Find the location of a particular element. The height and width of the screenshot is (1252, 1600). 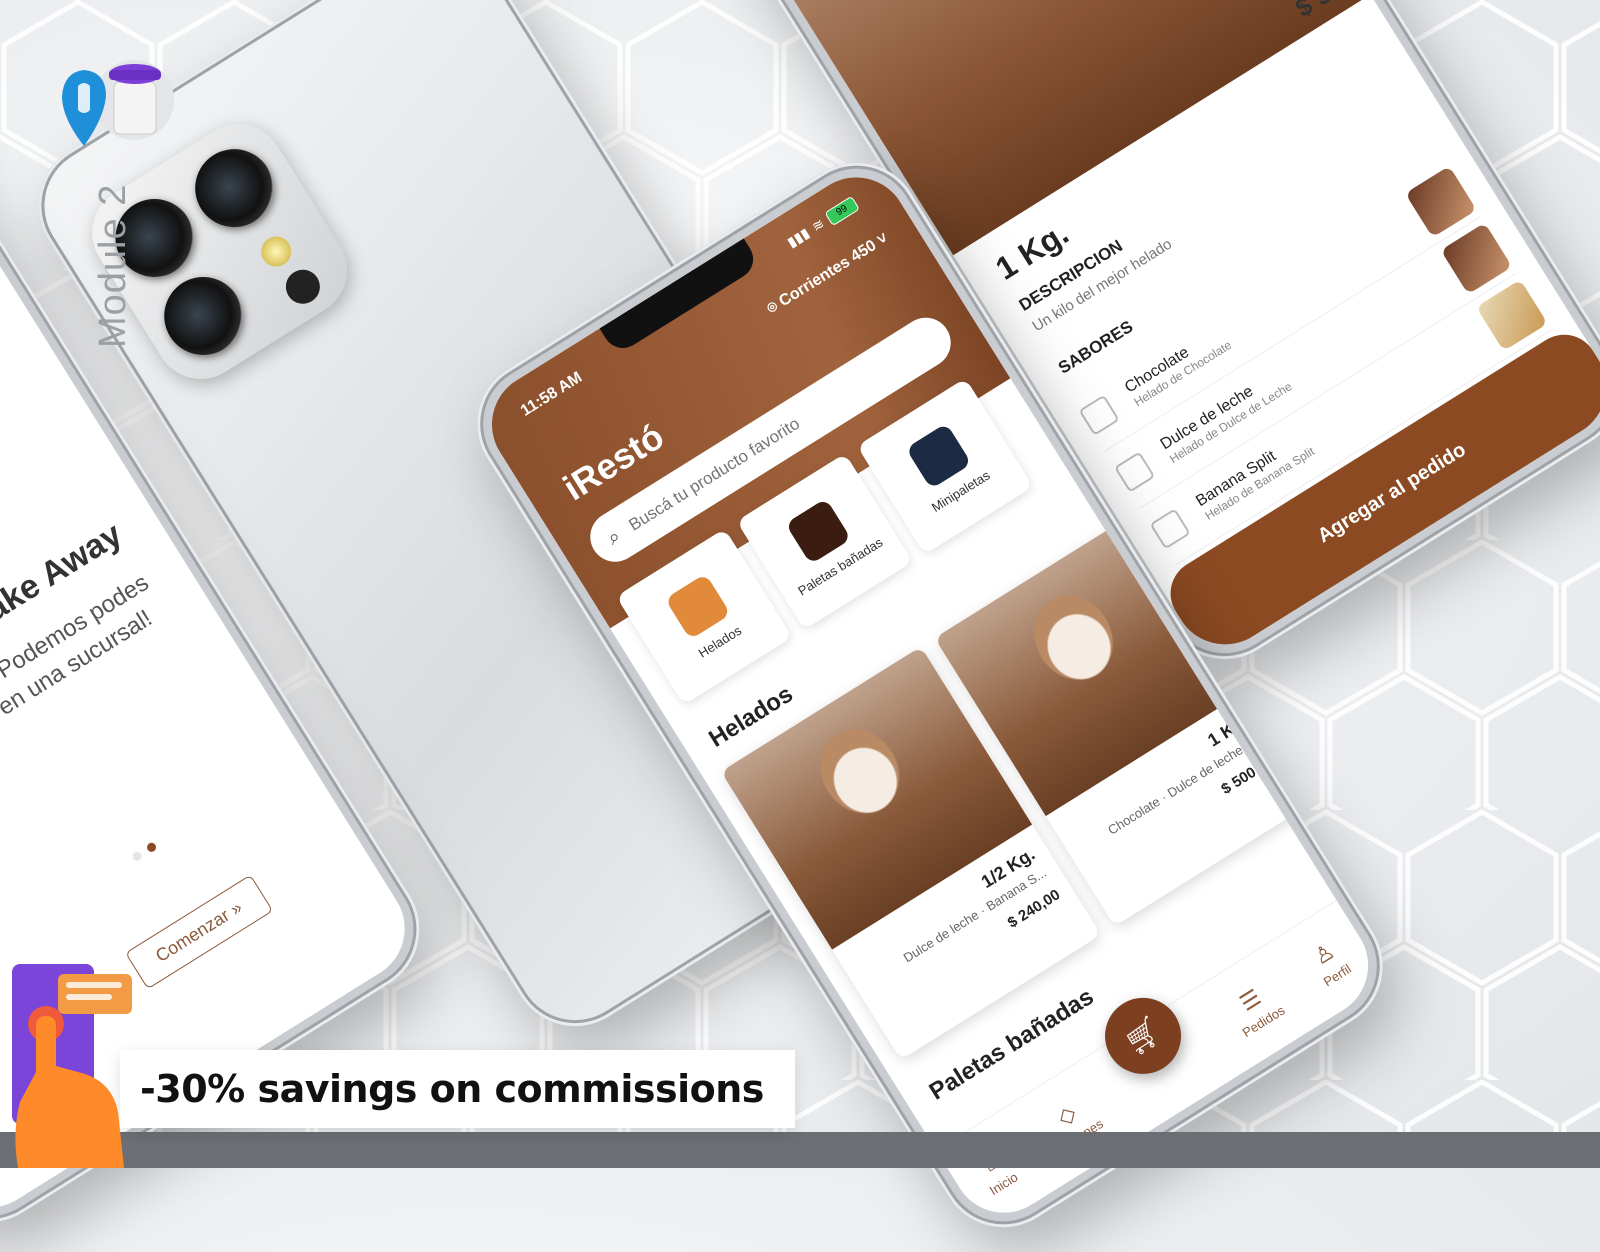

comenzar-button: Comenzar » is located at coordinates (199, 932).